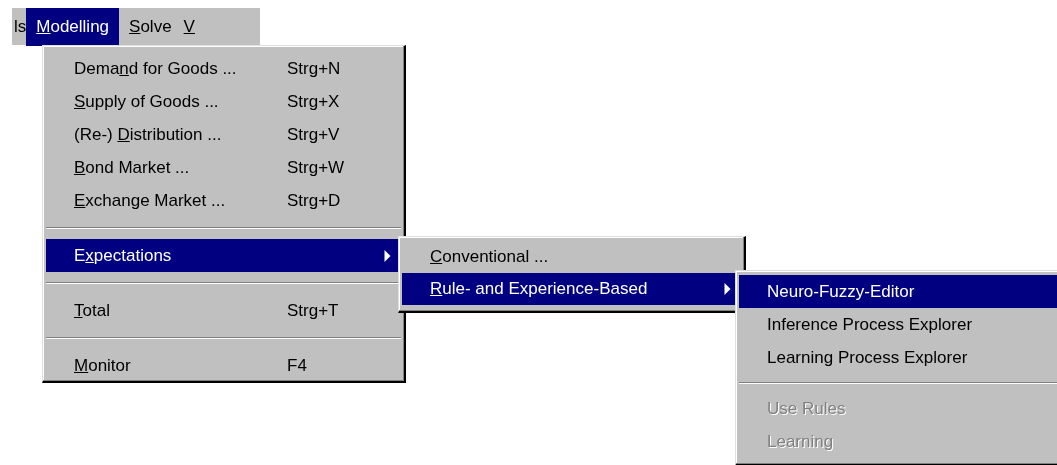 The image size is (1057, 465). Describe the element at coordinates (898, 357) in the screenshot. I see `menu-item: Learning Process Explorer` at that location.